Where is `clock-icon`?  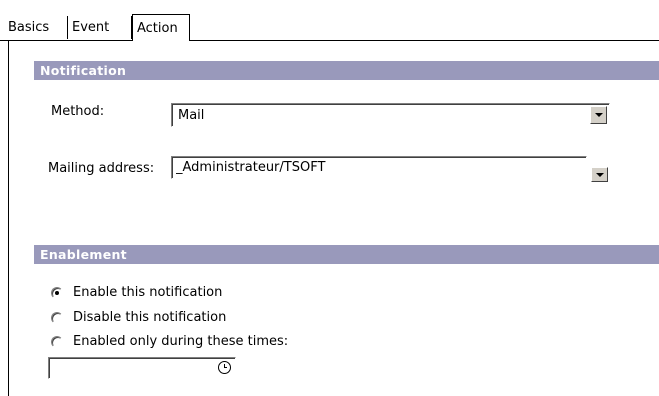 clock-icon is located at coordinates (224, 367).